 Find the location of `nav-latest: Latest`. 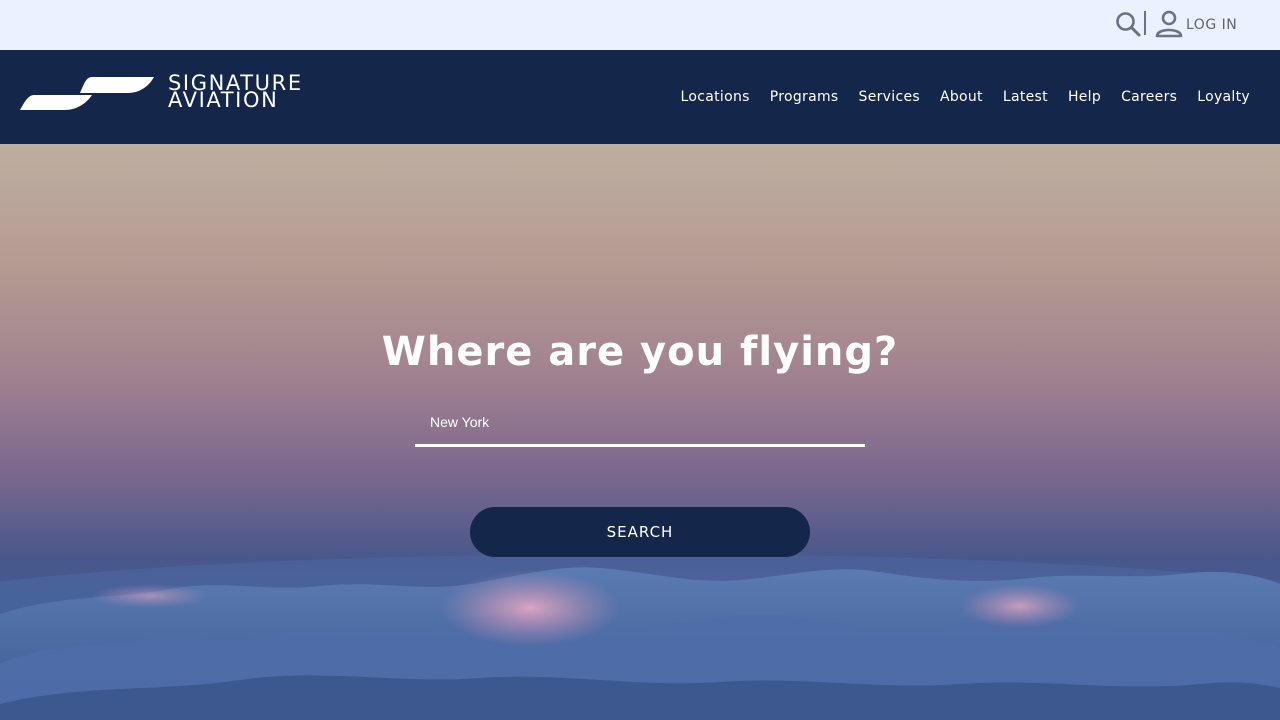

nav-latest: Latest is located at coordinates (1025, 97).